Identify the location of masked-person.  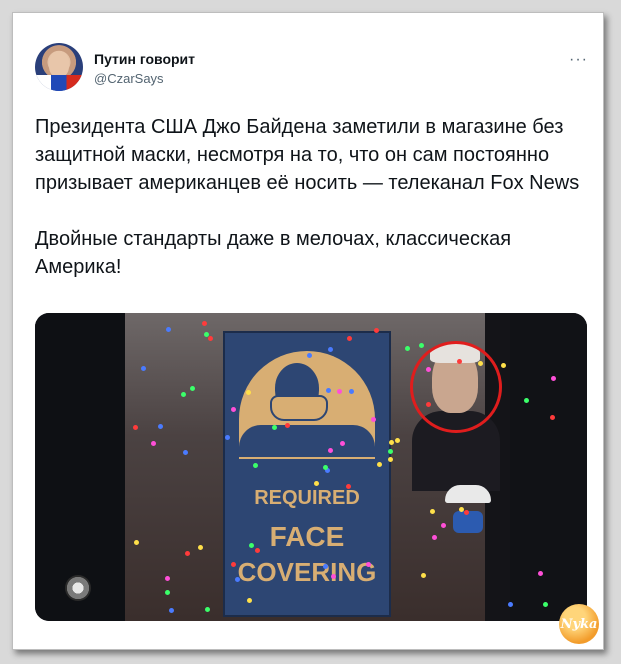
(468, 515).